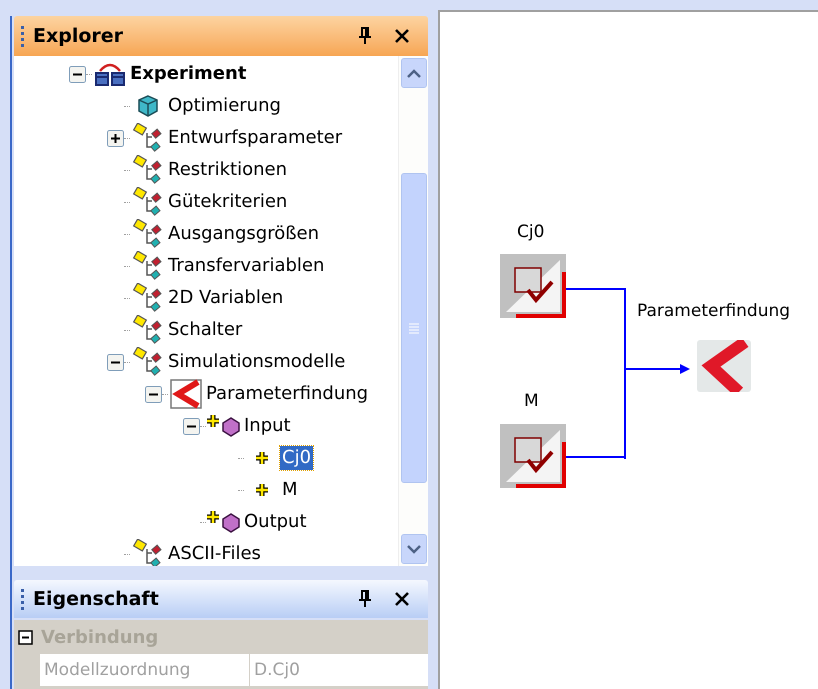 The height and width of the screenshot is (689, 818). I want to click on tree-item: Gütekriterien, so click(228, 202).